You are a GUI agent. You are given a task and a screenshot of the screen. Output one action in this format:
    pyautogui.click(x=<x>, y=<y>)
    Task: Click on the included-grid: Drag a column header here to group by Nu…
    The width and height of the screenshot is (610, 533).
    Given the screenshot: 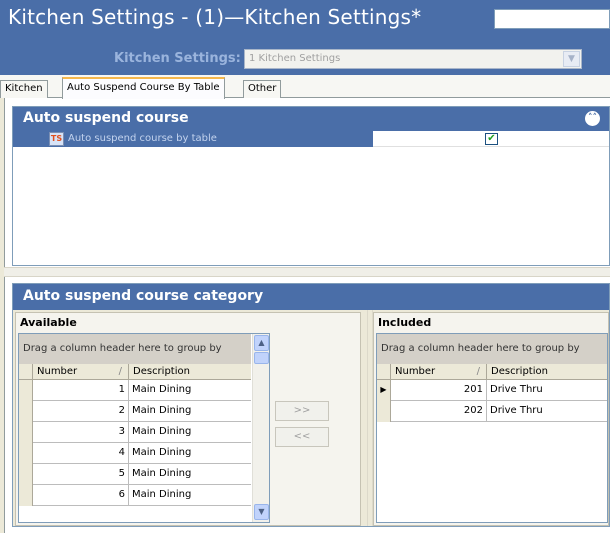 What is the action you would take?
    pyautogui.click(x=492, y=428)
    